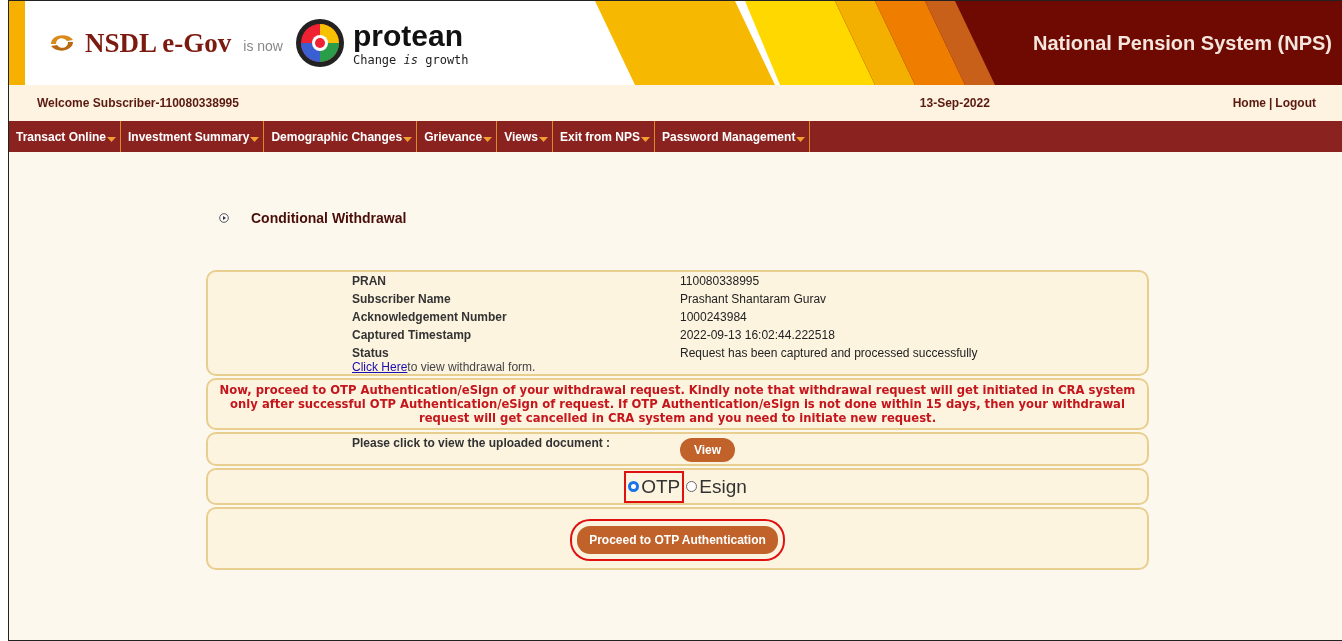 The height and width of the screenshot is (641, 1342). What do you see at coordinates (1295, 103) in the screenshot?
I see `top-link: Logout` at bounding box center [1295, 103].